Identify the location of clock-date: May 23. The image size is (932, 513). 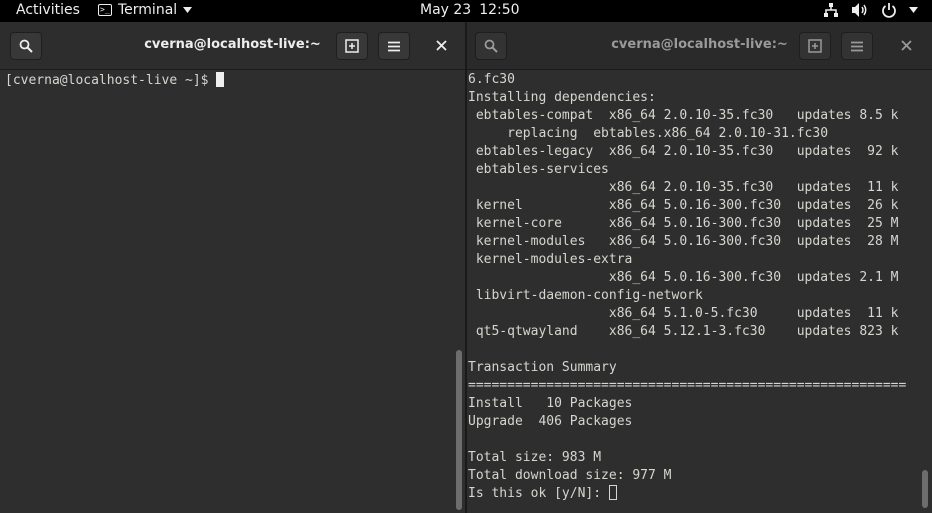
(446, 10).